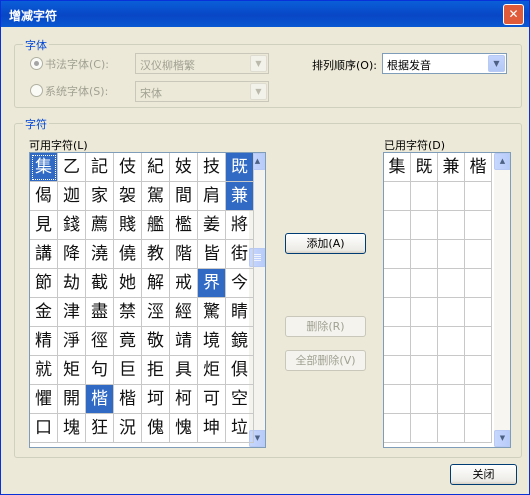 The image size is (530, 495). Describe the element at coordinates (36, 63) in the screenshot. I see `calligraphy-font-radio` at that location.